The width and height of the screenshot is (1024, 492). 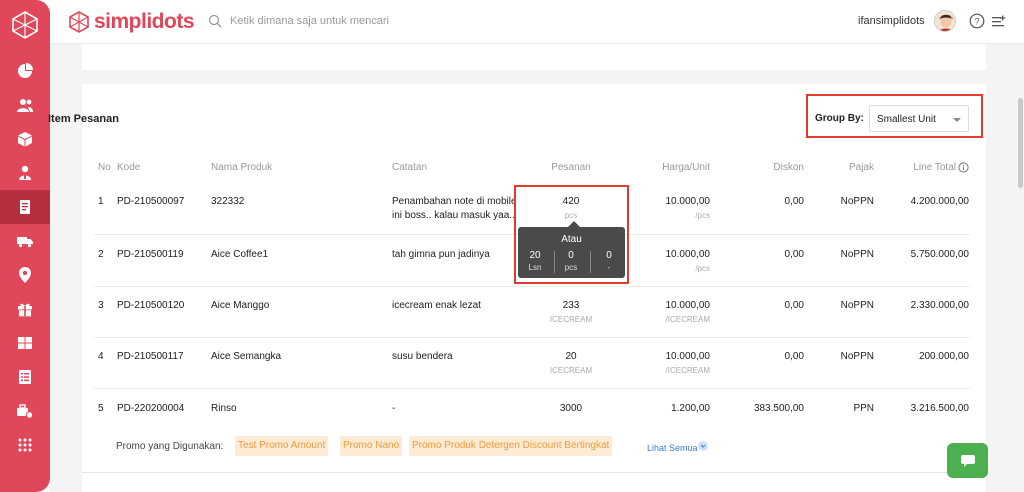 I want to click on sidebar-item-apps, so click(x=25, y=445).